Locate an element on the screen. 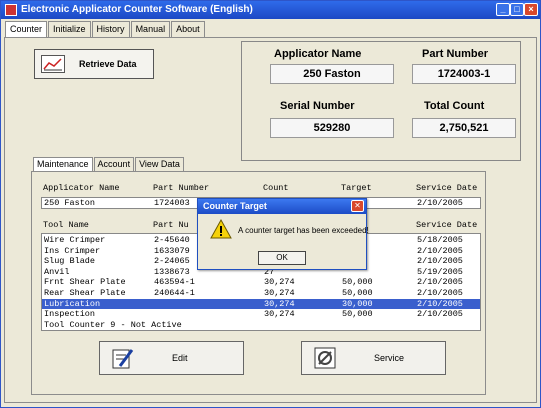 This screenshot has height=408, width=541. warning-icon is located at coordinates (221, 229).